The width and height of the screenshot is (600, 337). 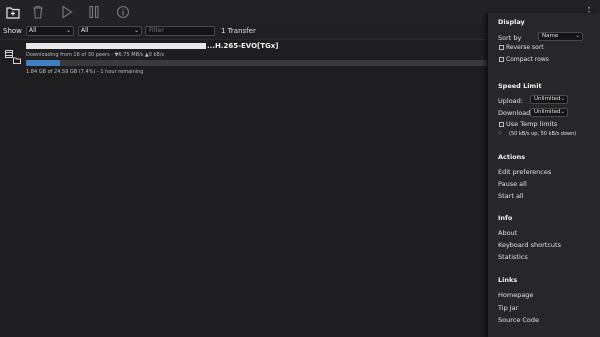 What do you see at coordinates (33, 30) in the screenshot?
I see `status-filter-value: All` at bounding box center [33, 30].